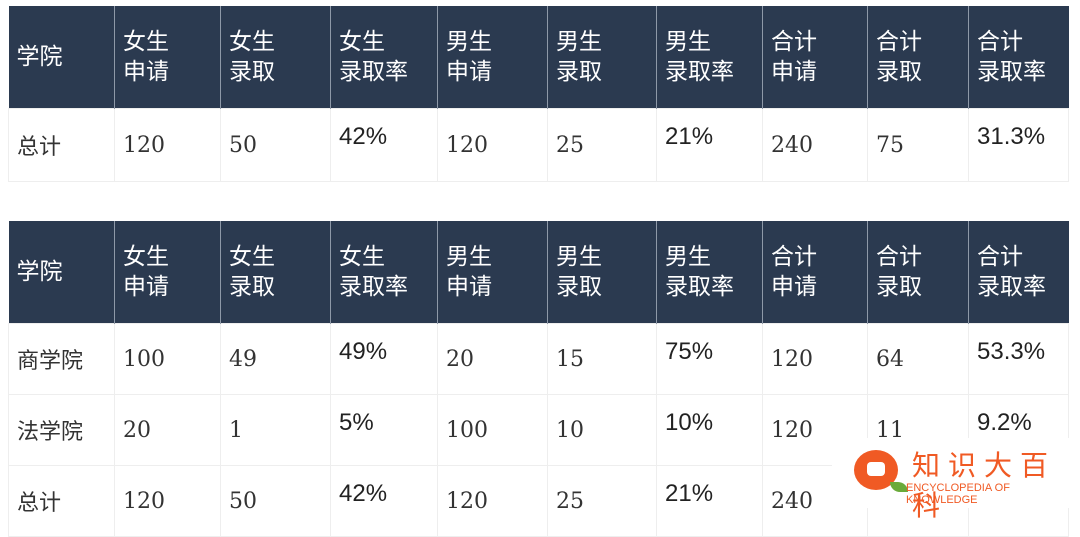 Image resolution: width=1080 pixels, height=537 pixels. What do you see at coordinates (602, 359) in the screenshot?
I see `table-cell: 15` at bounding box center [602, 359].